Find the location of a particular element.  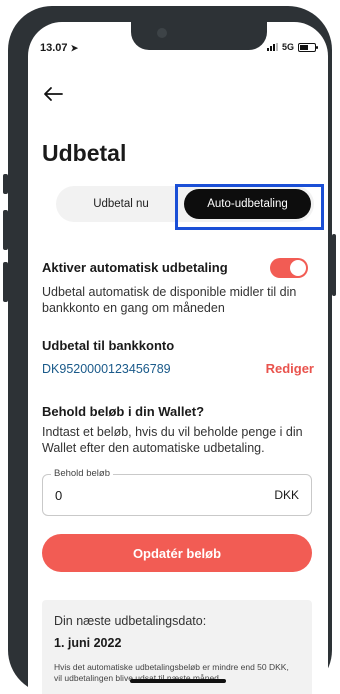

volume-down-button is located at coordinates (5, 282).